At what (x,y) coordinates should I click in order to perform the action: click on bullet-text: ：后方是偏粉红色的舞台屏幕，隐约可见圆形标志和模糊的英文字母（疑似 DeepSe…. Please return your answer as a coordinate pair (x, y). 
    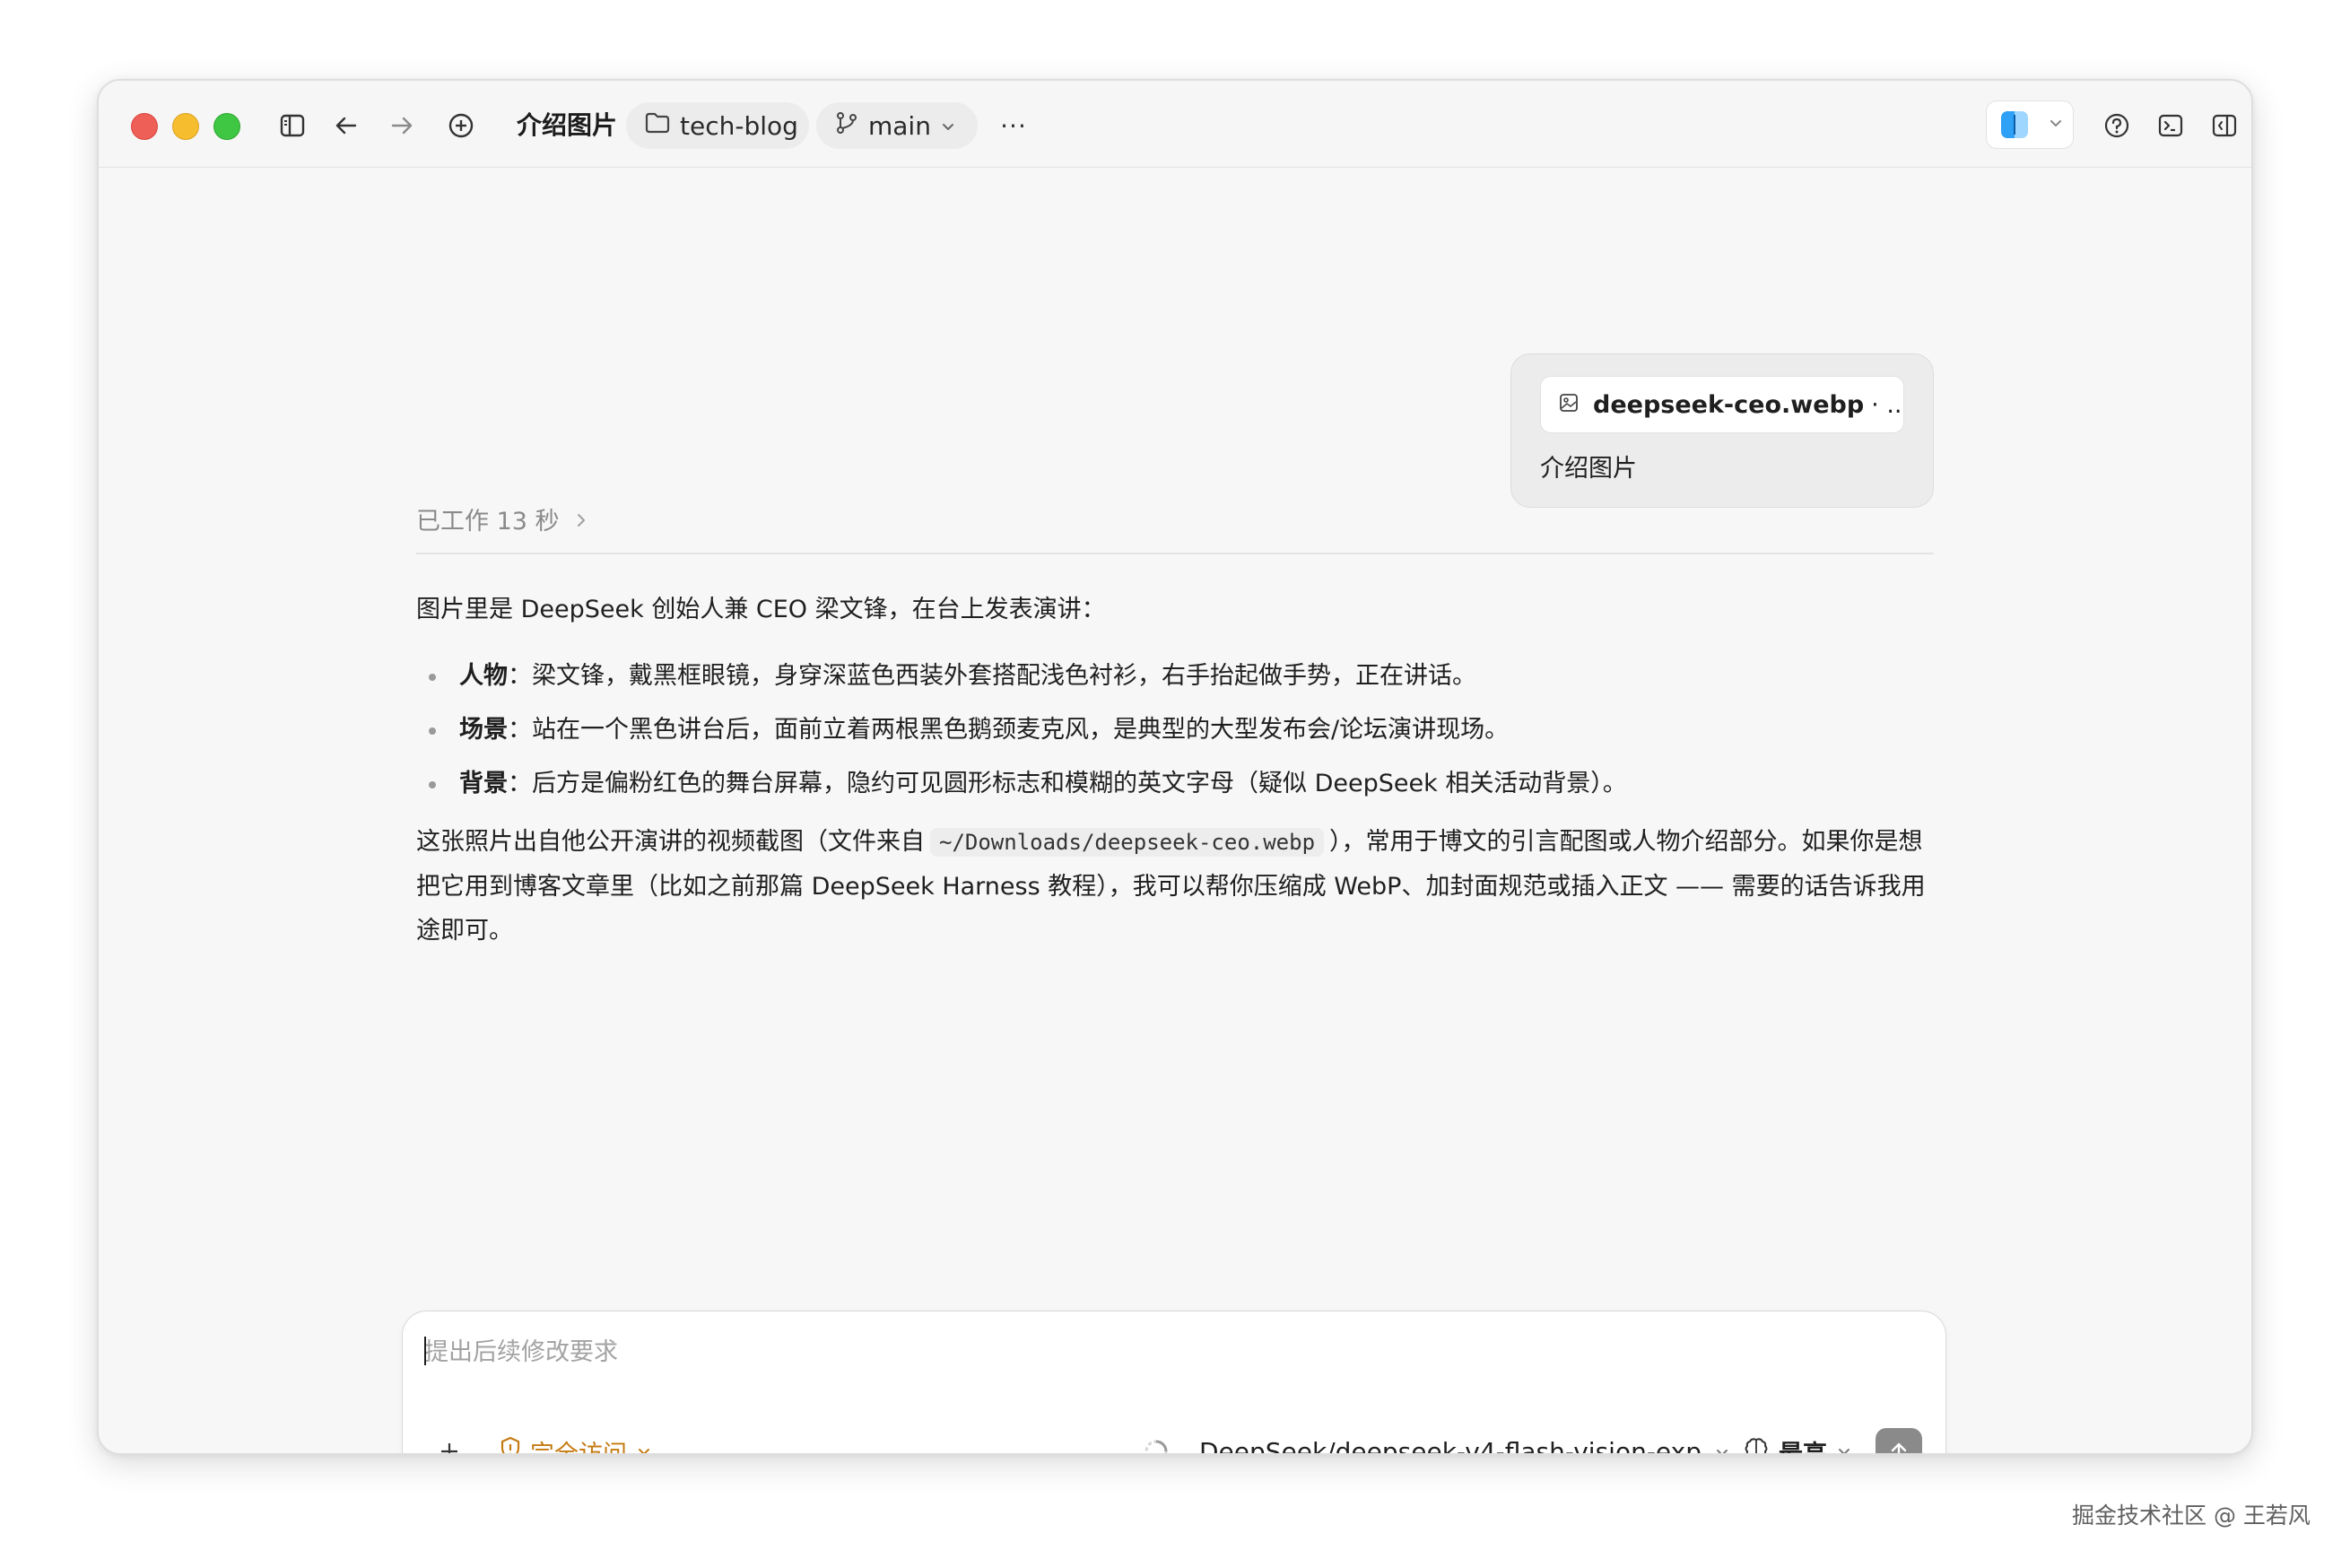
    Looking at the image, I should click on (1067, 783).